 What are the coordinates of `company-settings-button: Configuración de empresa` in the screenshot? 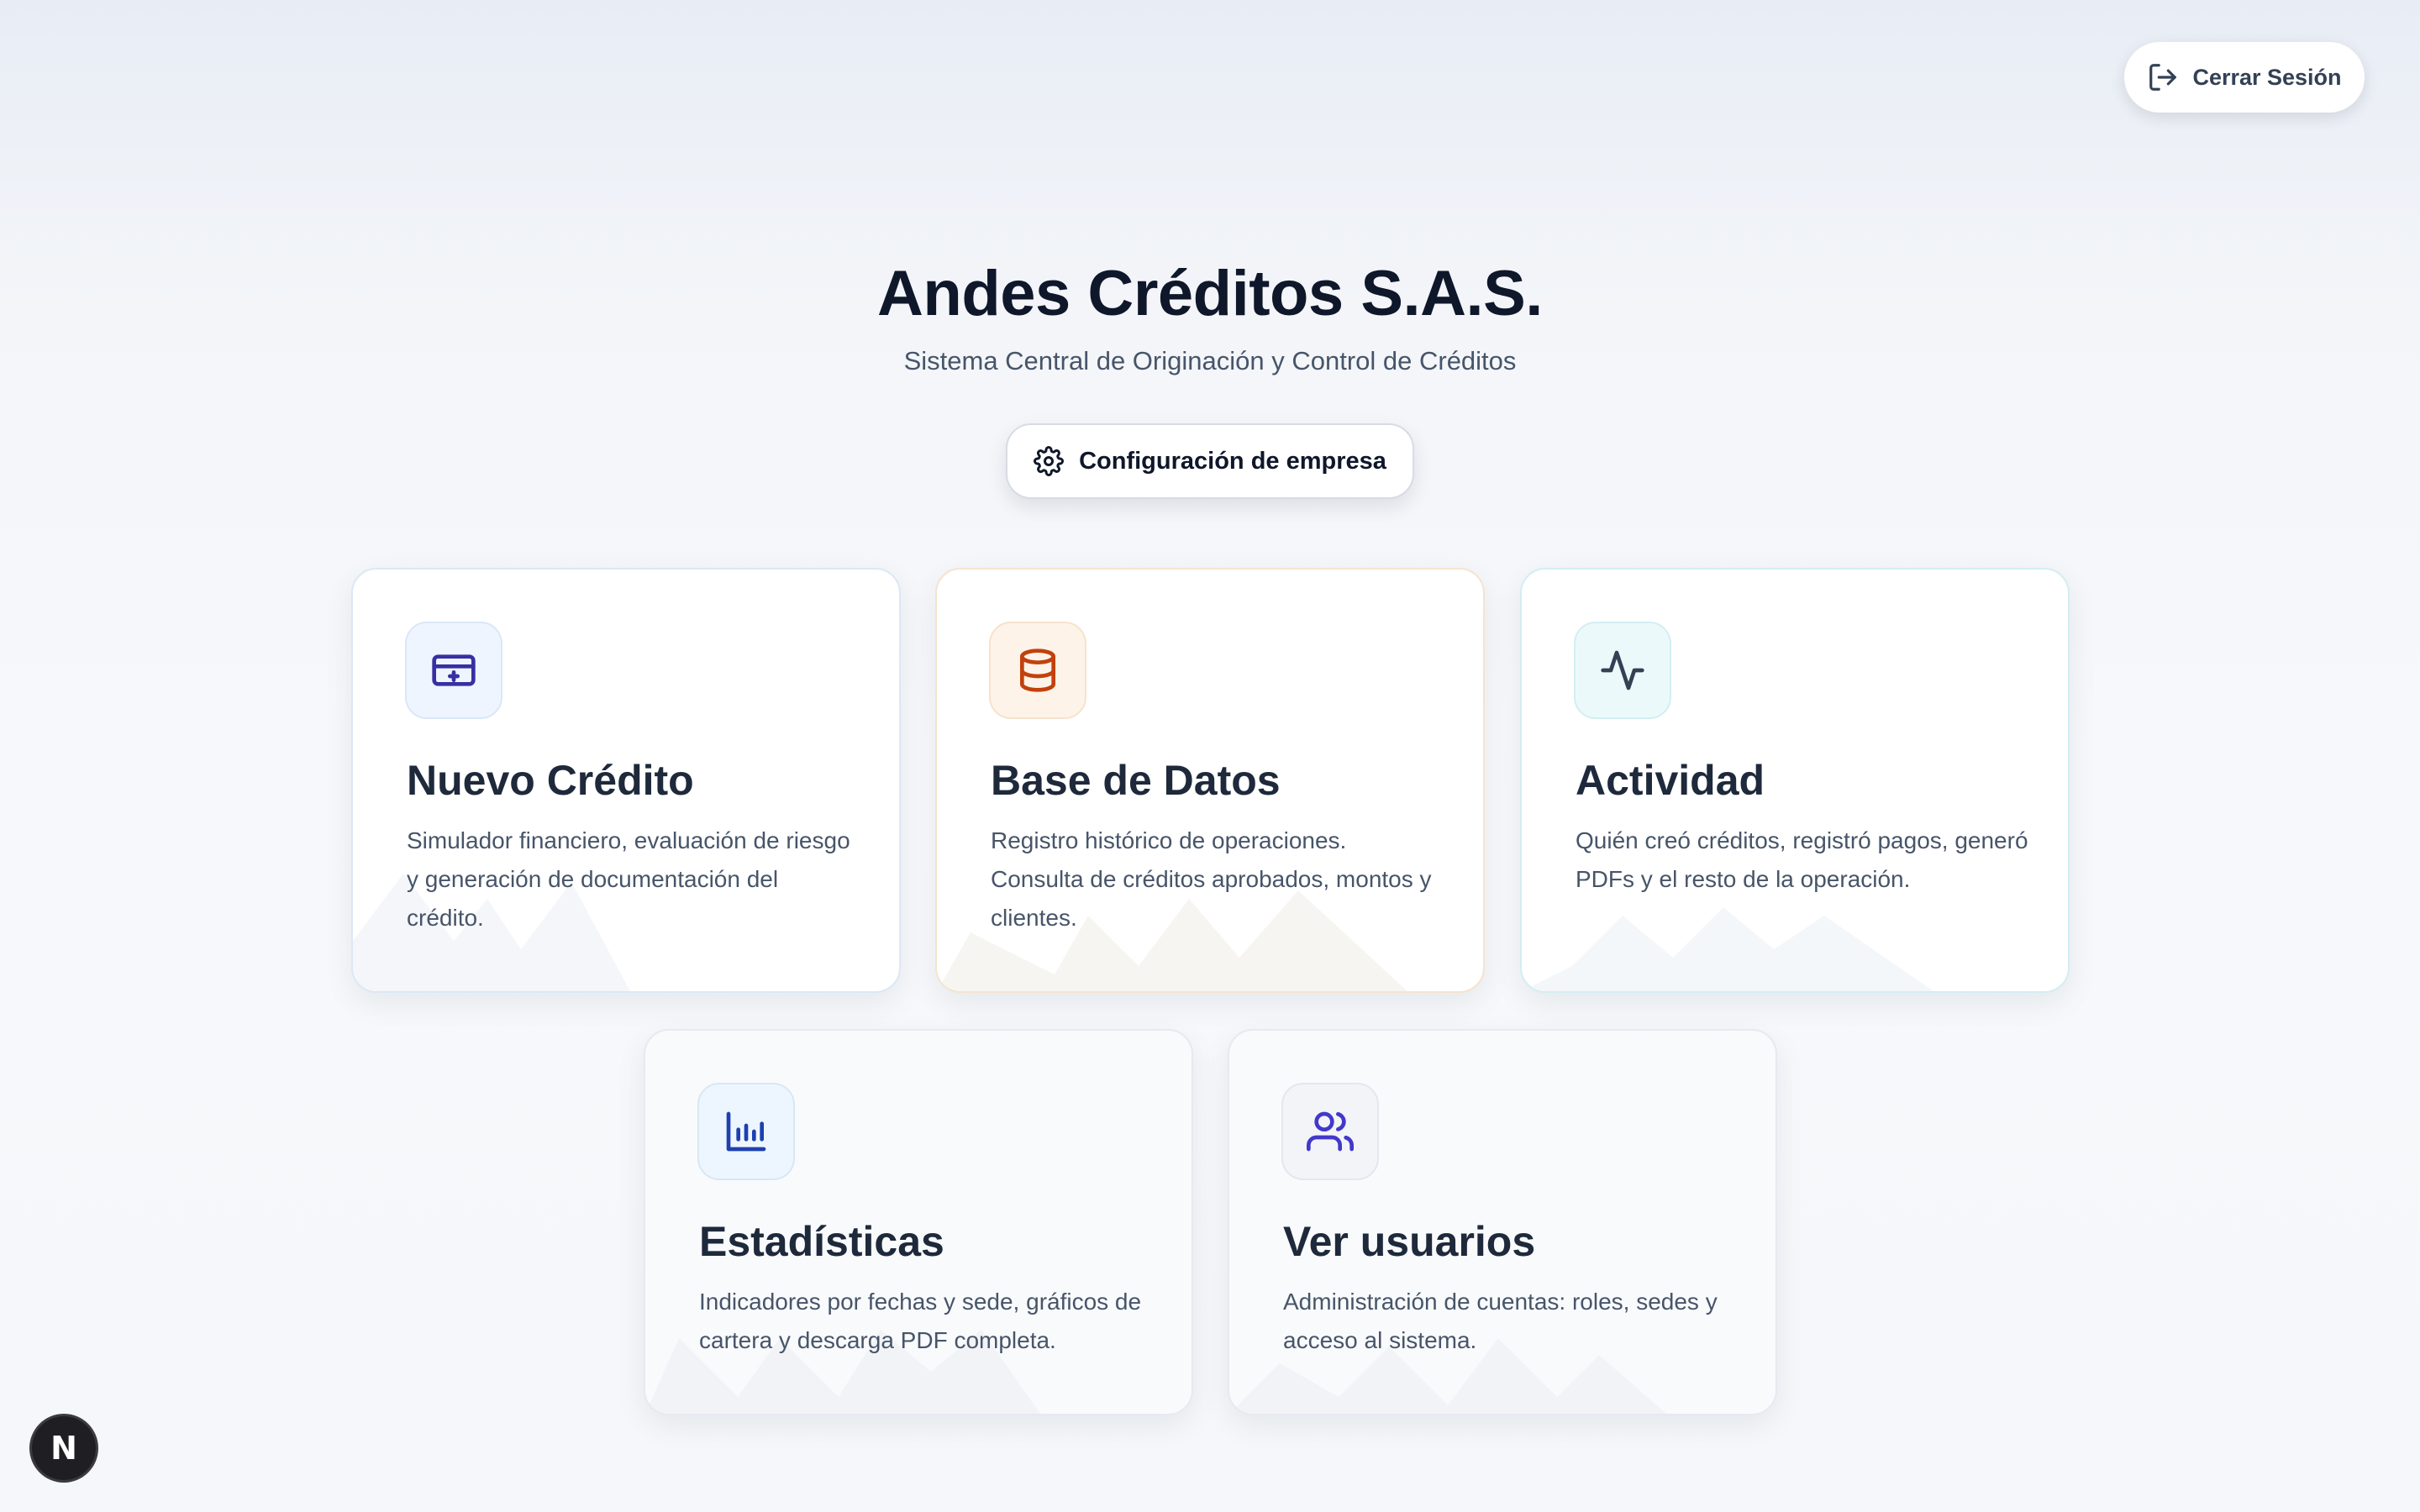 It's located at (1210, 461).